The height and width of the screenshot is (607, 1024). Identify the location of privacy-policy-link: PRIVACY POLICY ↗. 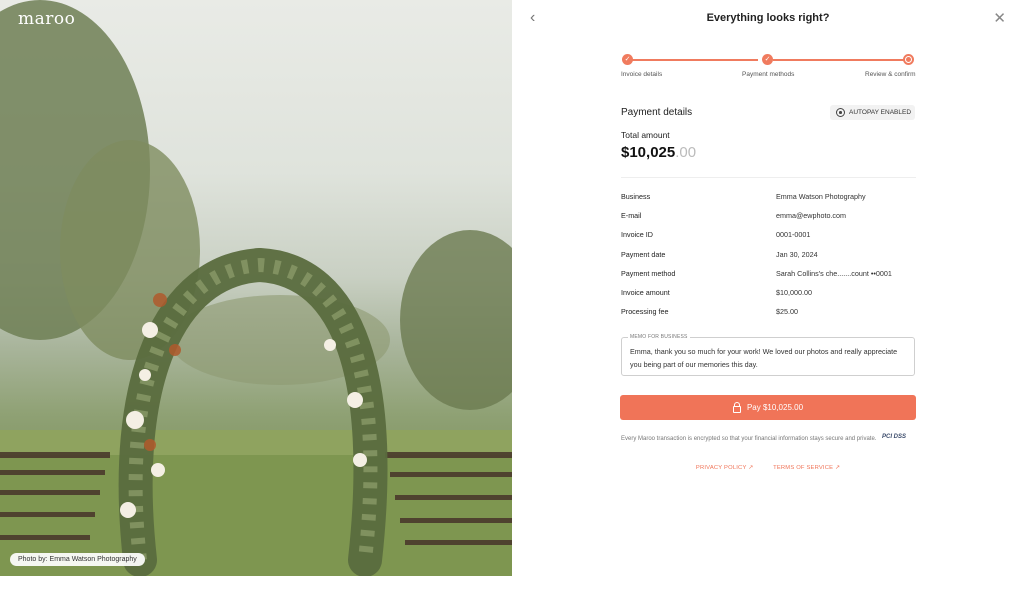
(724, 468).